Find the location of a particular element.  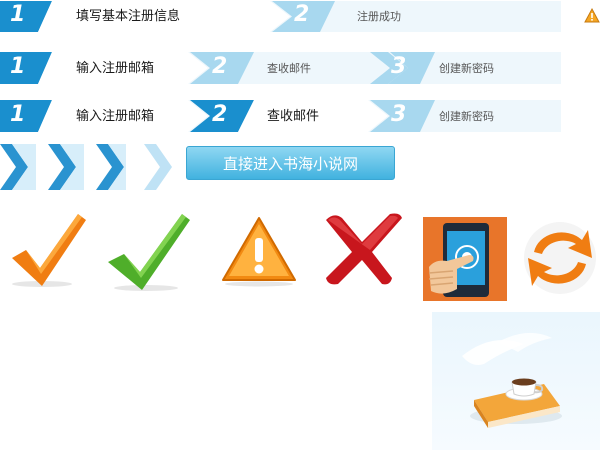

step-bar-email-step1: 1 输入注册邮箱 2 查收邮件 3 创建新密码 is located at coordinates (280, 68).